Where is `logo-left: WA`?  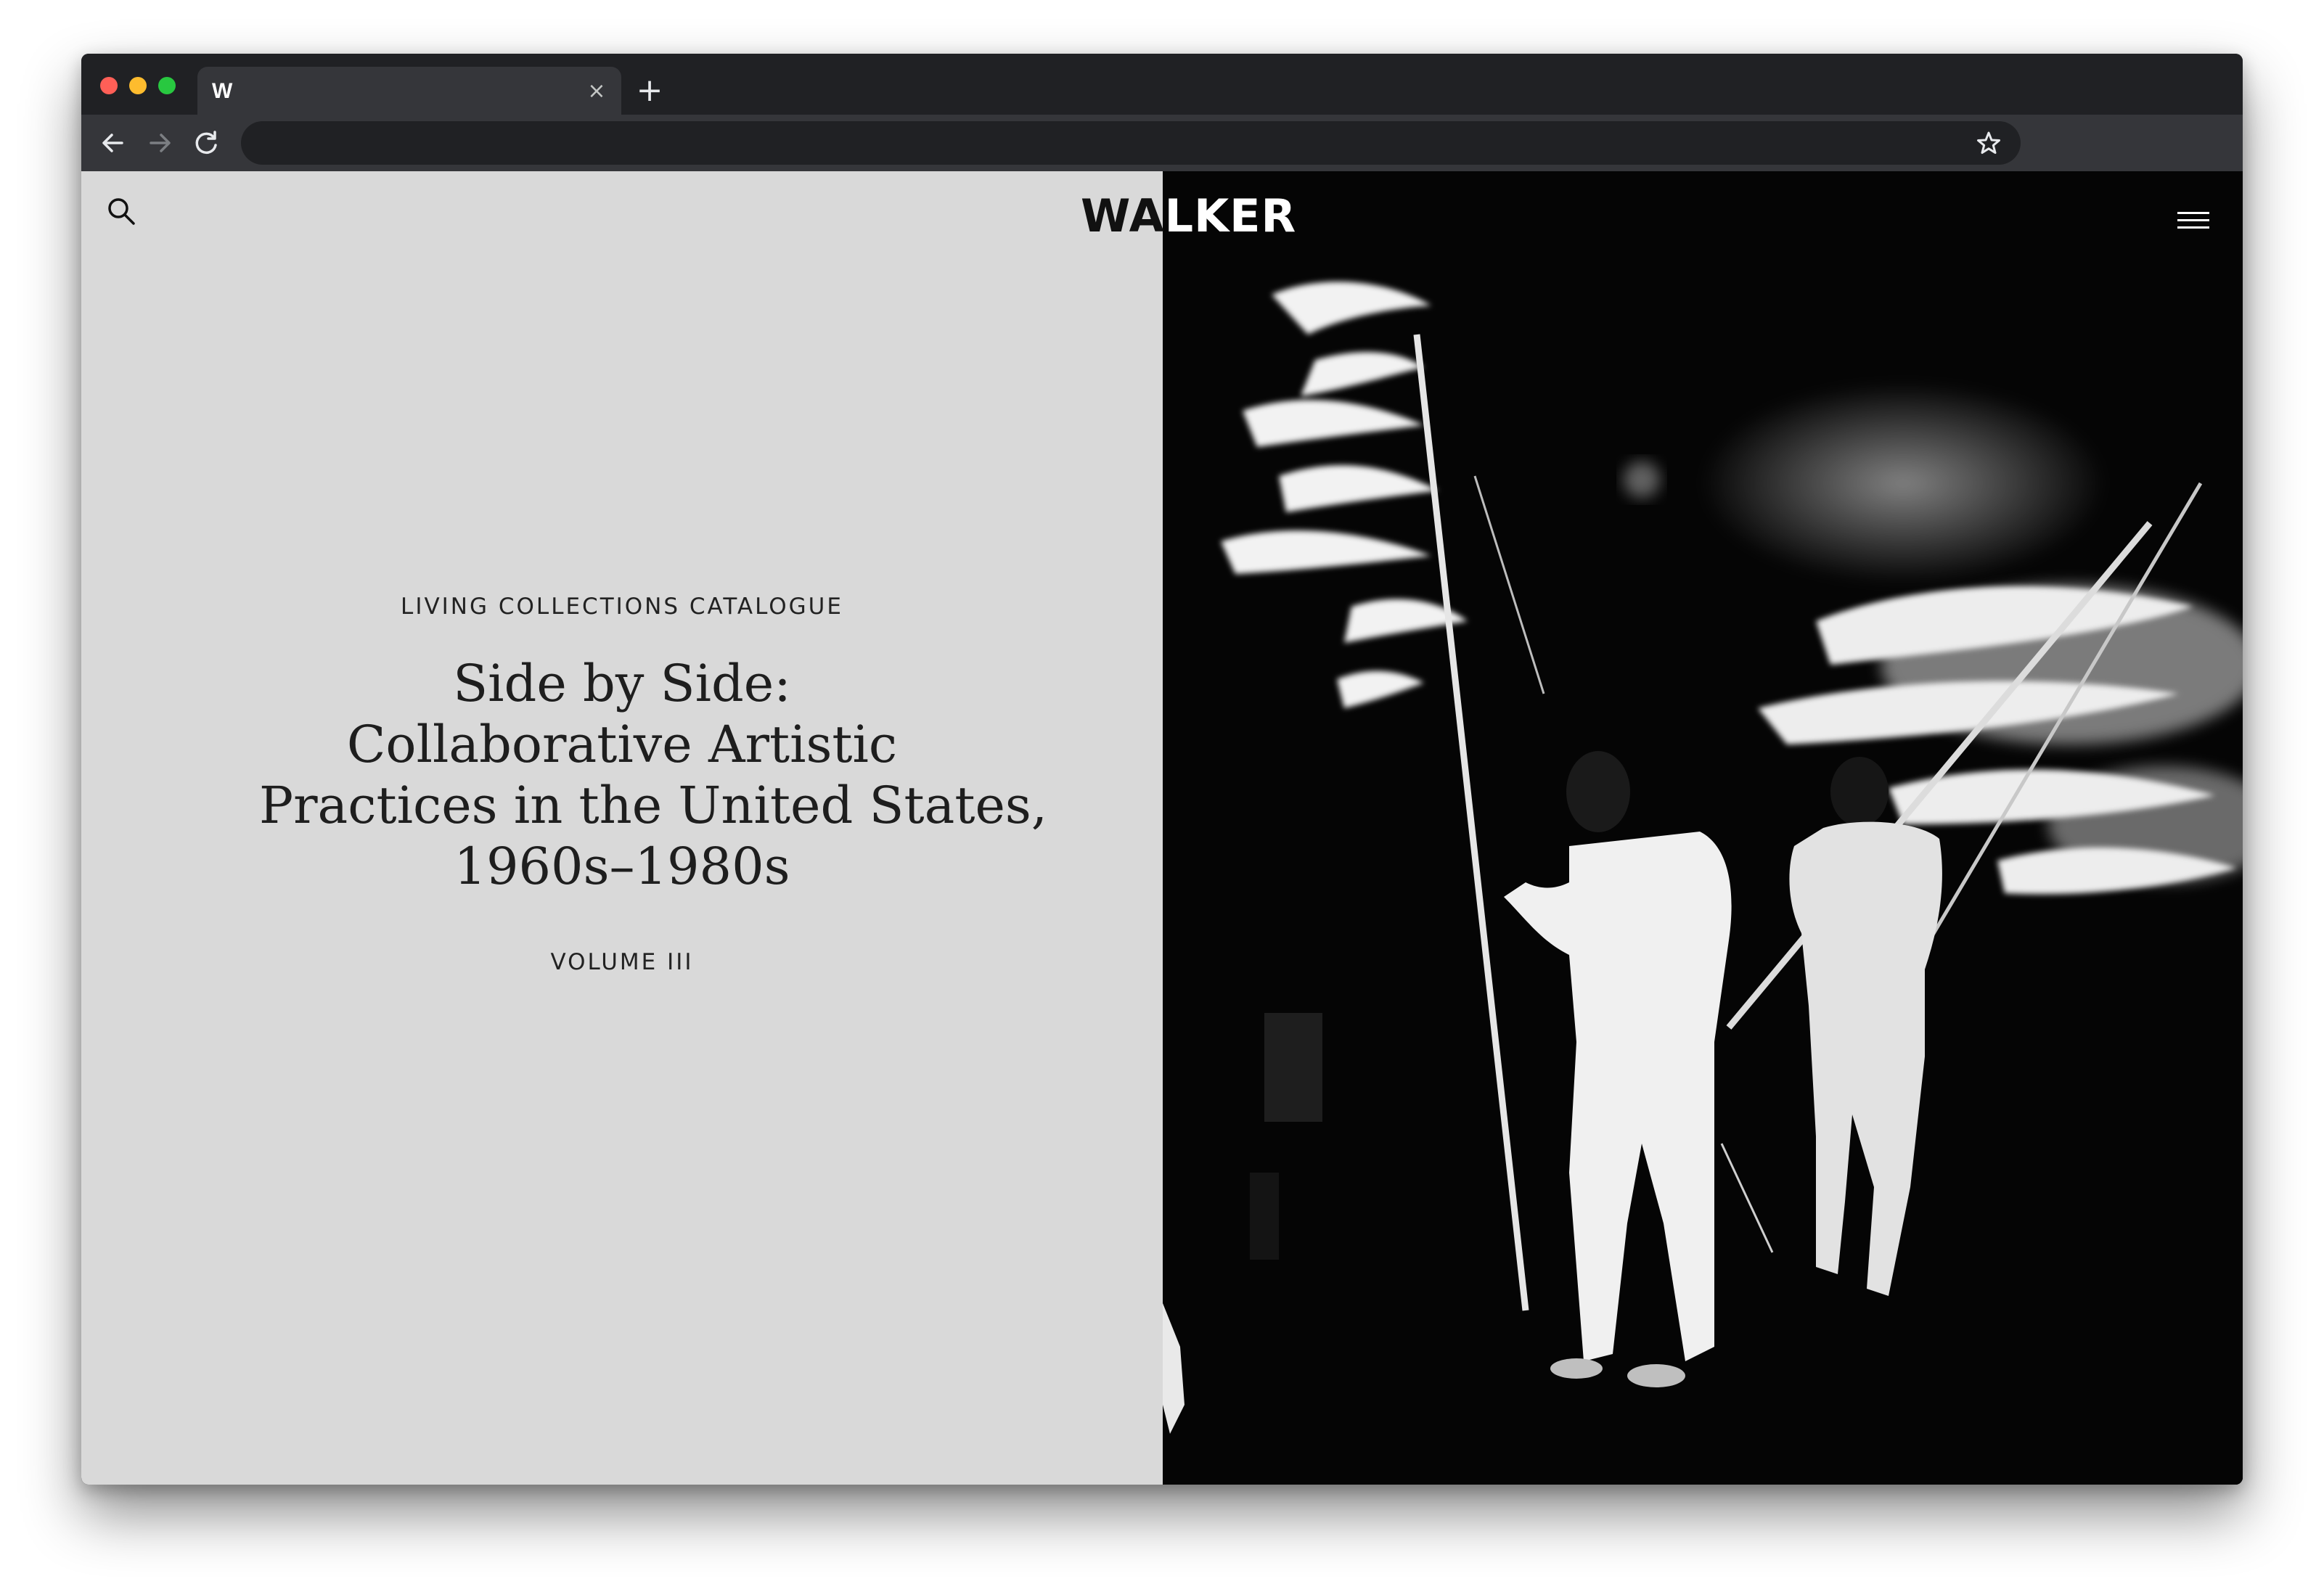
logo-left: WA is located at coordinates (1123, 215).